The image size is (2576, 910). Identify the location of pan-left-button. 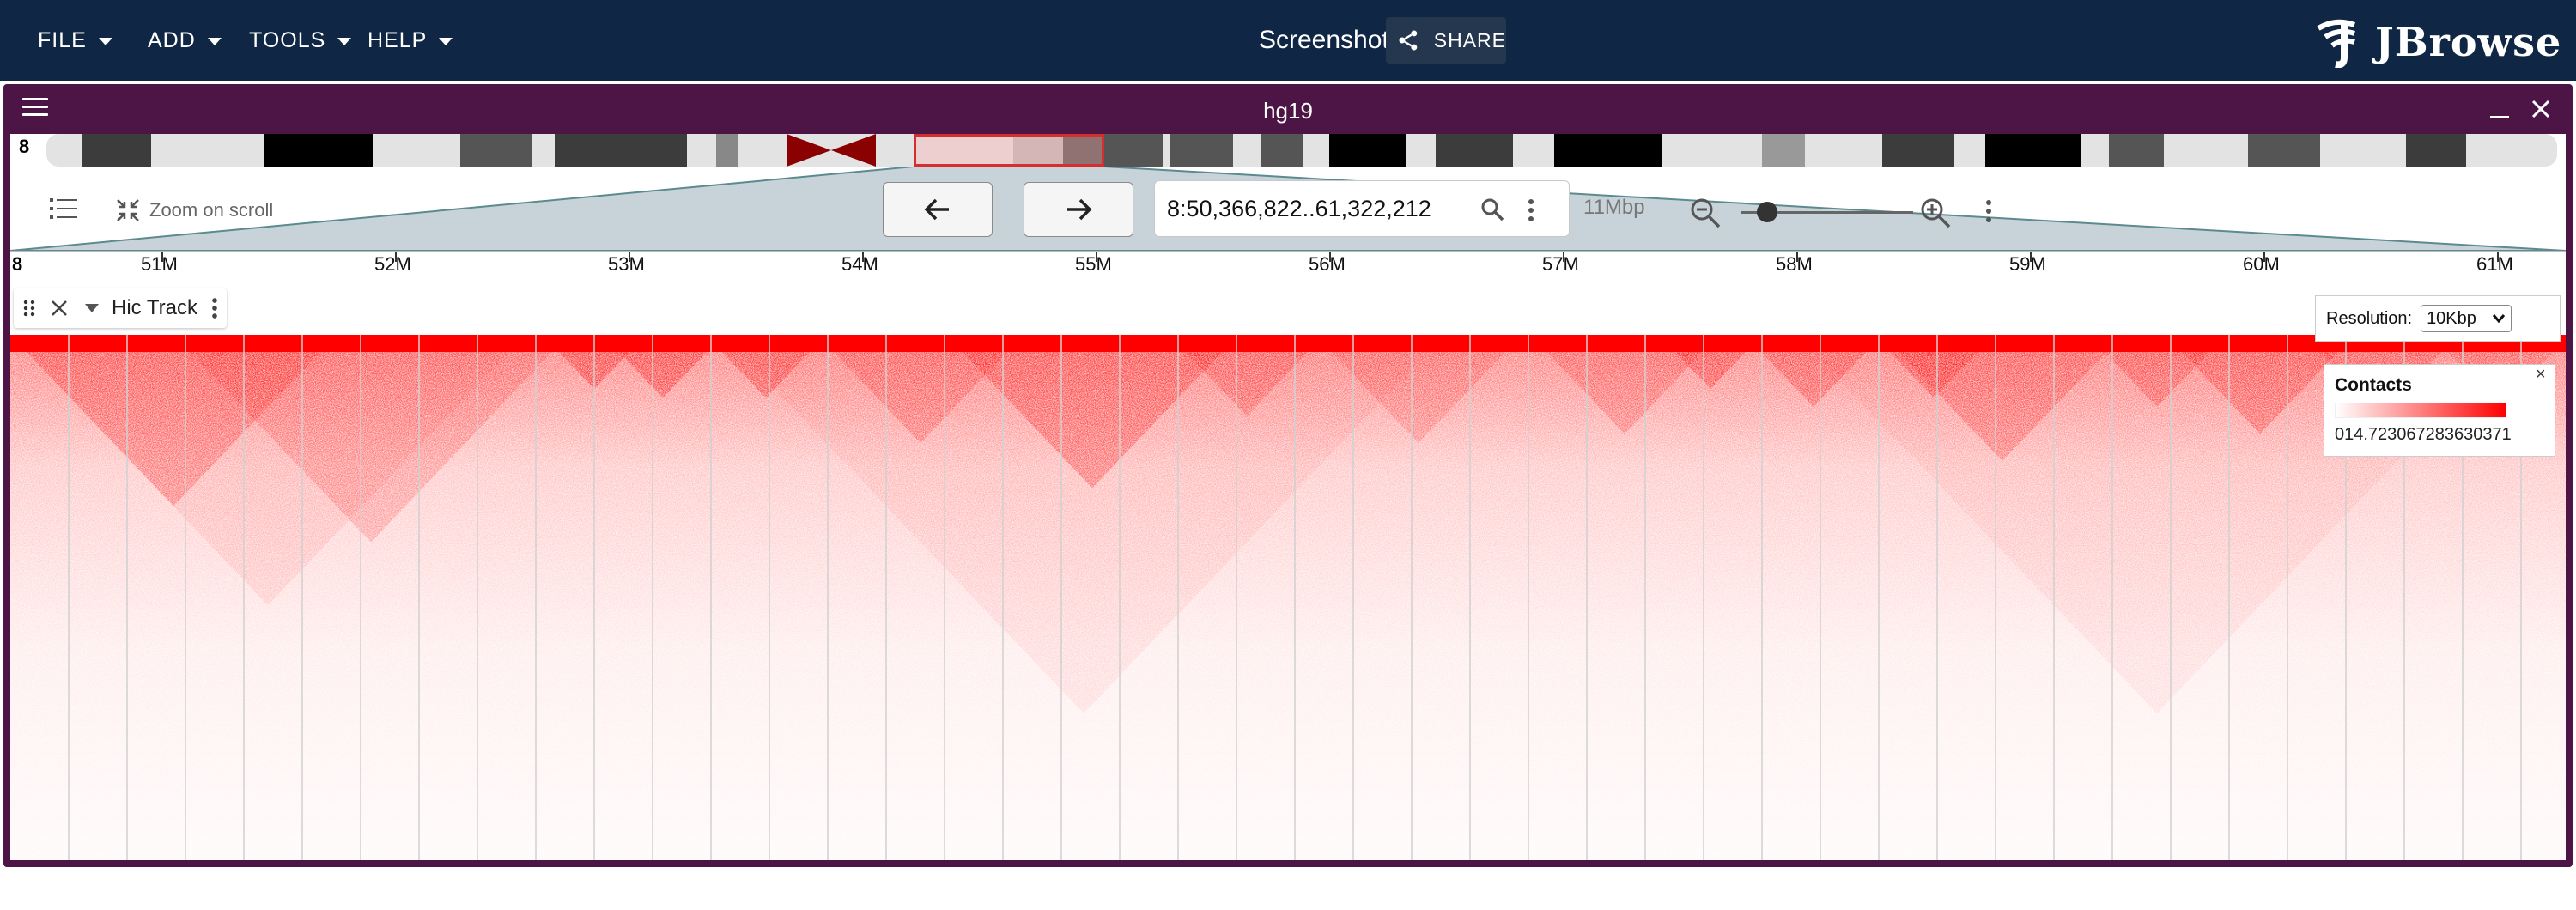
(938, 209).